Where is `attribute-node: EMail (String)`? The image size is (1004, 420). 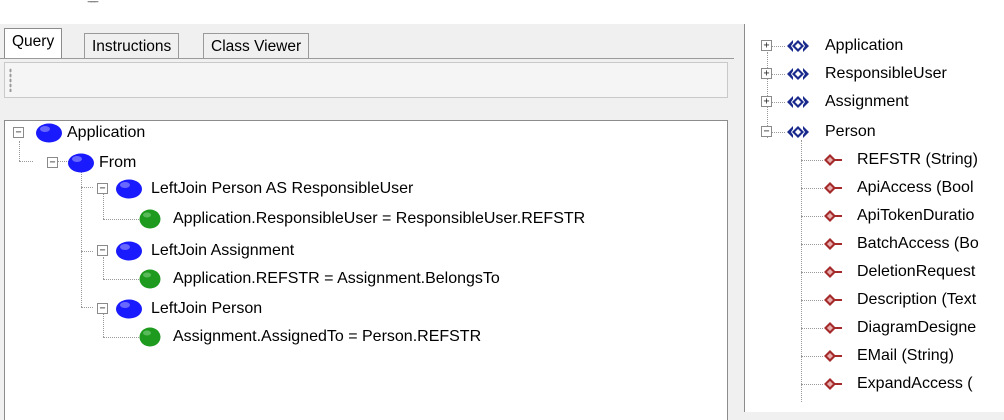 attribute-node: EMail (String) is located at coordinates (874, 356).